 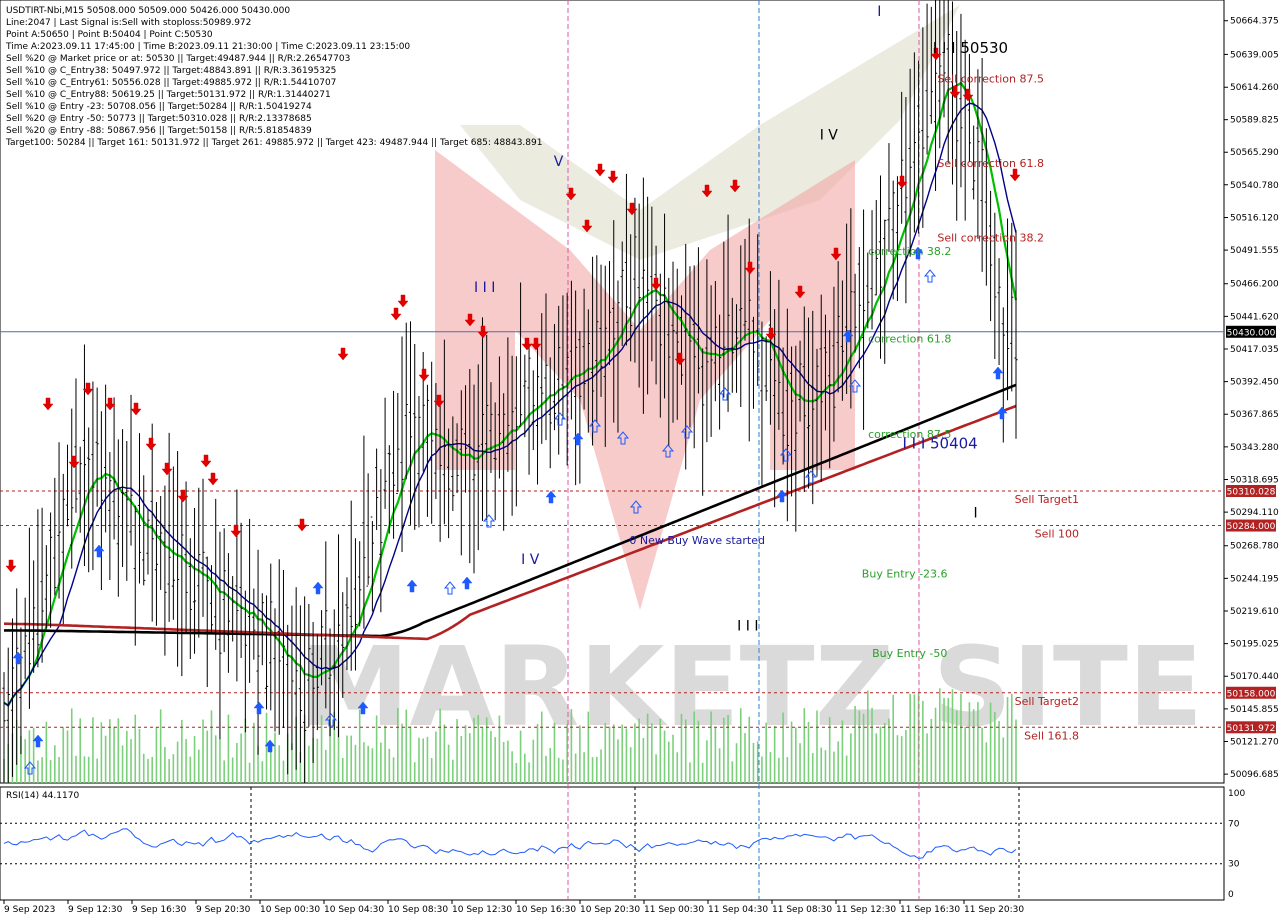 I want to click on price-level-tag-text: 50131.972, so click(x=1251, y=729).